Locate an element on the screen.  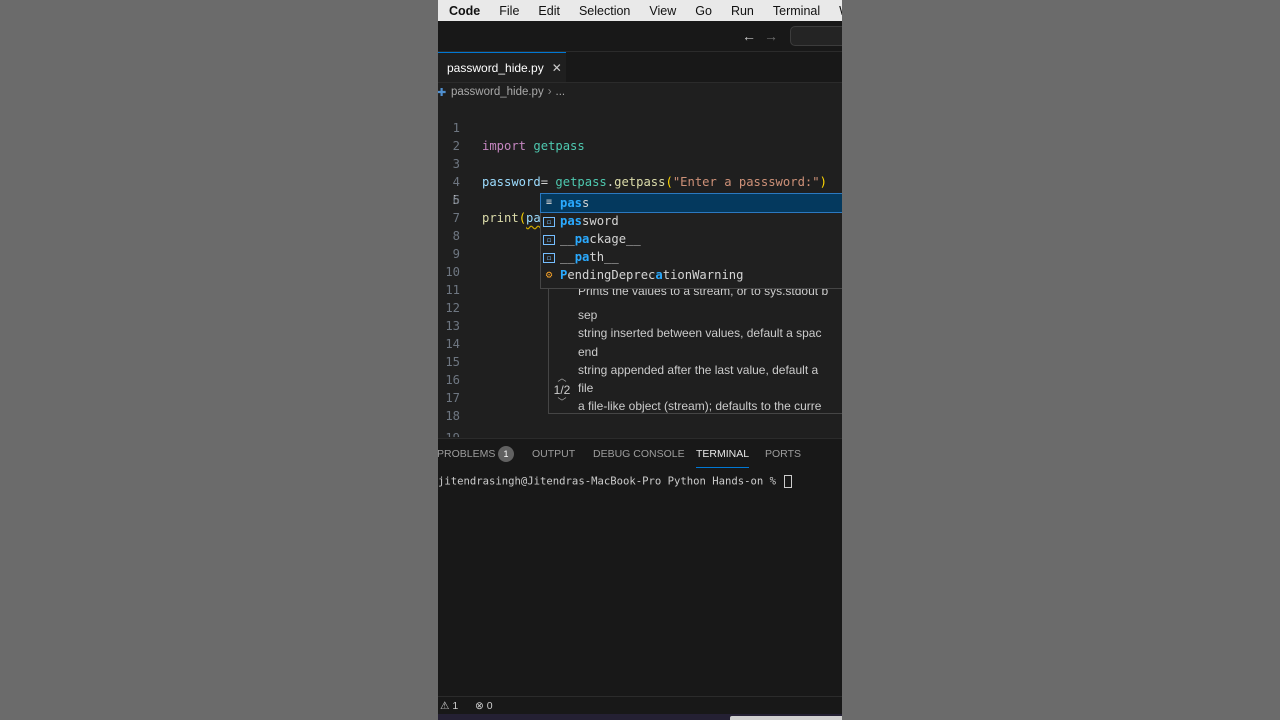
line-number: 9 is located at coordinates (456, 254).